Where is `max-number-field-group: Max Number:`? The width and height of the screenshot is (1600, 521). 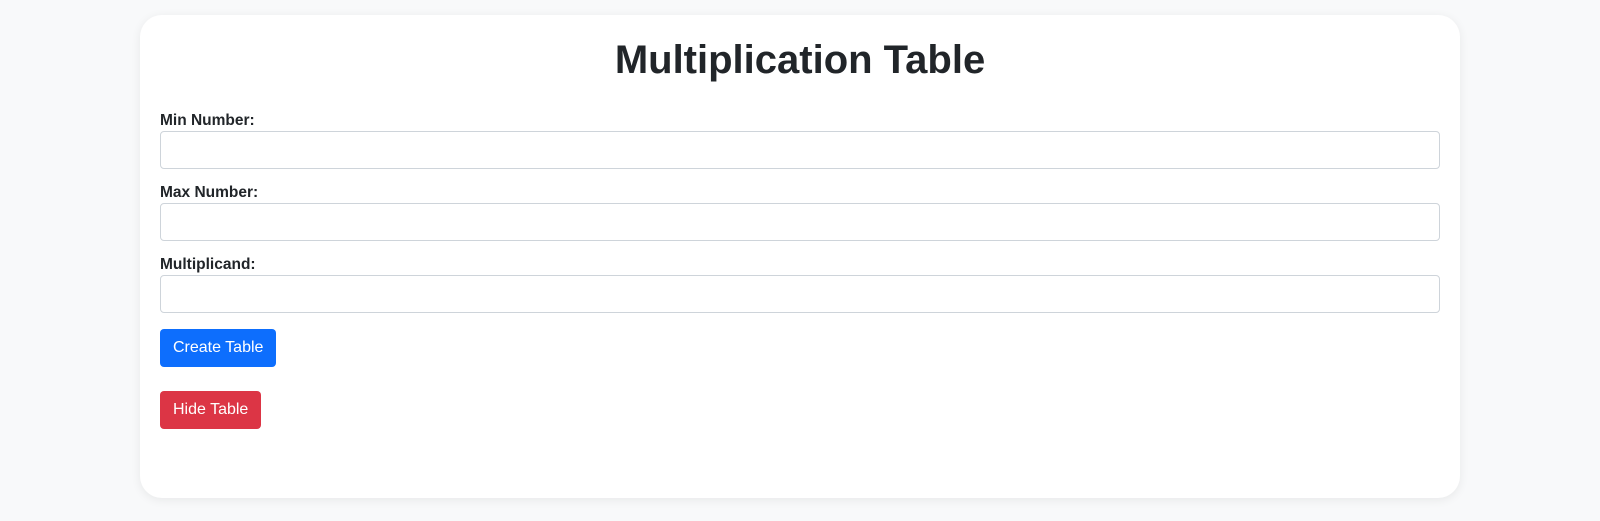 max-number-field-group: Max Number: is located at coordinates (800, 212).